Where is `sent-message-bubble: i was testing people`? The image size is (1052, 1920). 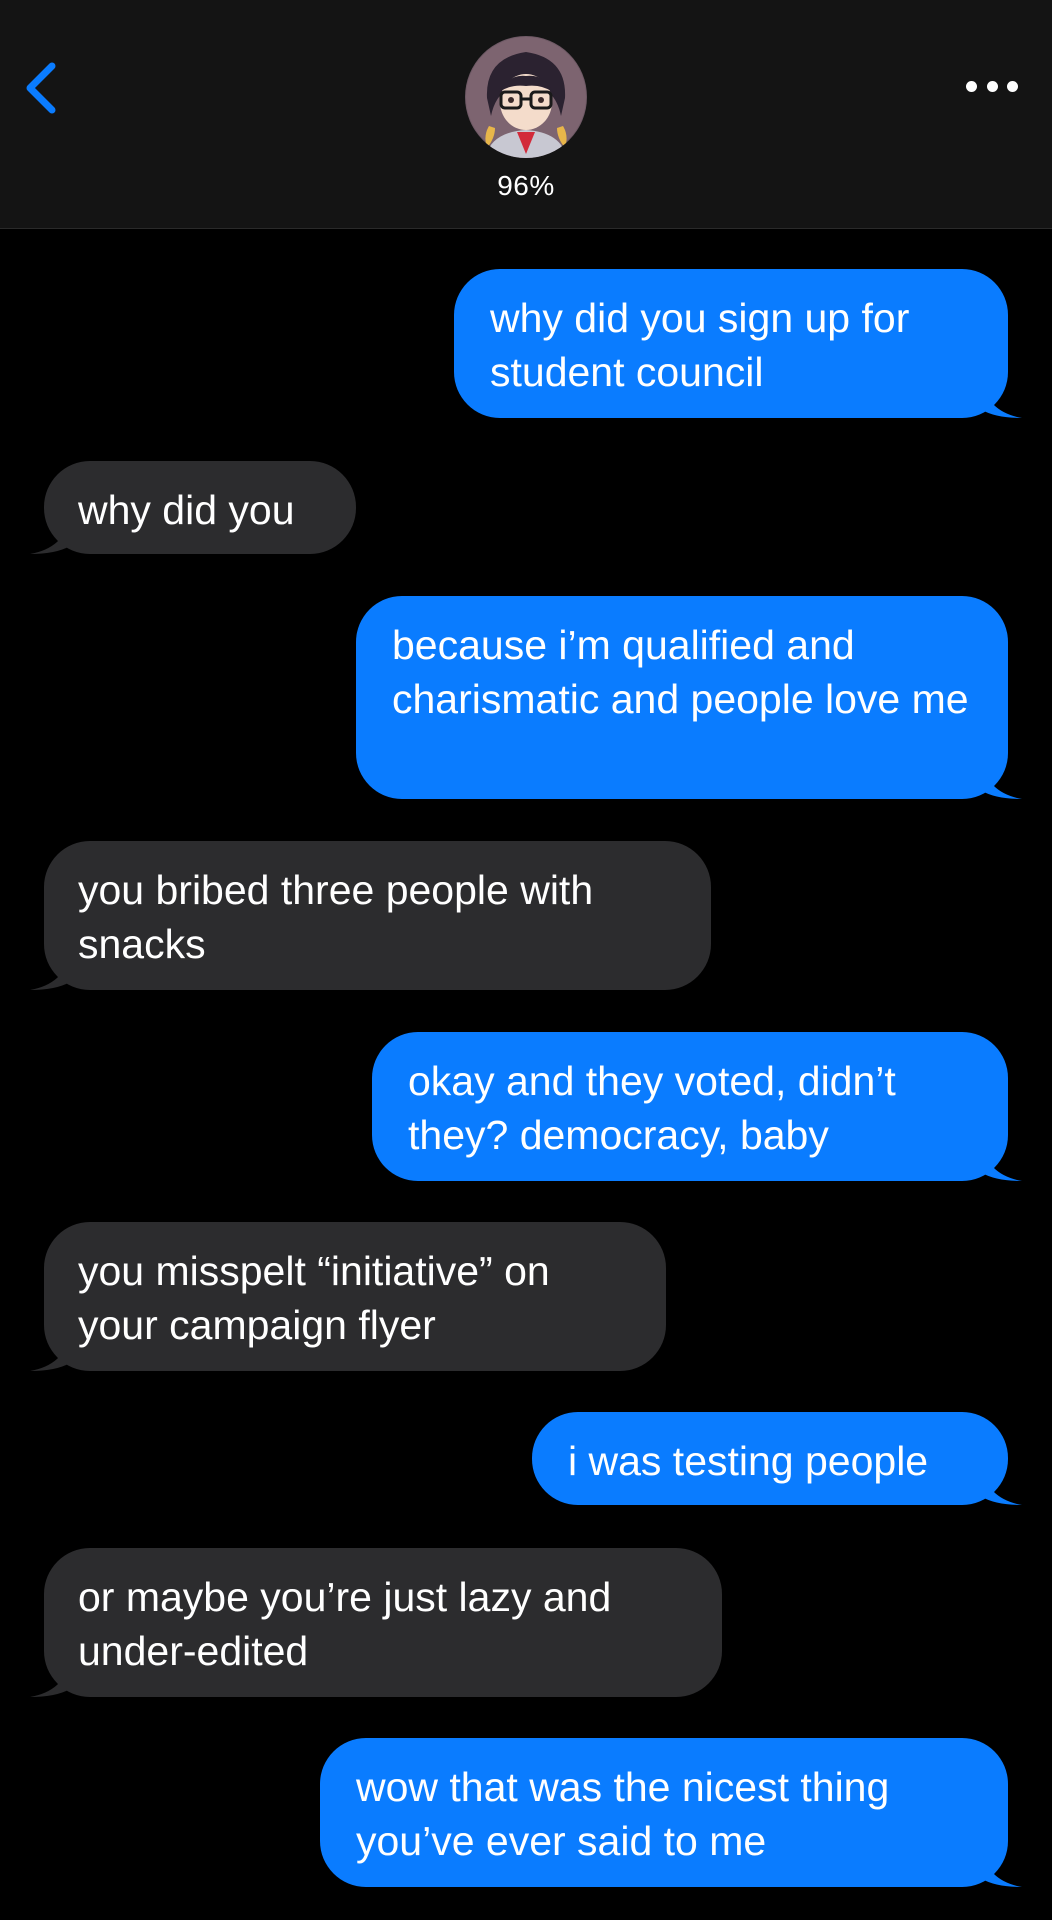 sent-message-bubble: i was testing people is located at coordinates (777, 1458).